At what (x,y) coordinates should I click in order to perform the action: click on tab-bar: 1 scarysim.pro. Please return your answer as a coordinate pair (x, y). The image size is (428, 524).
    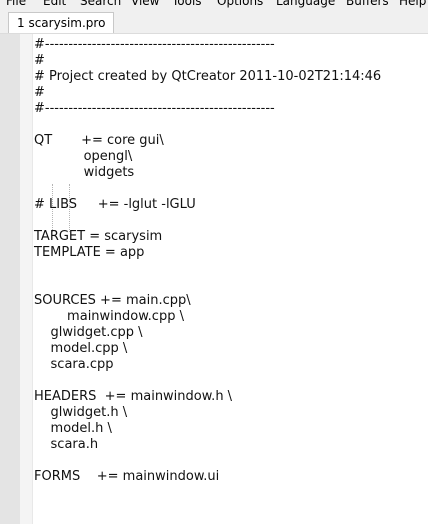
    Looking at the image, I should click on (214, 21).